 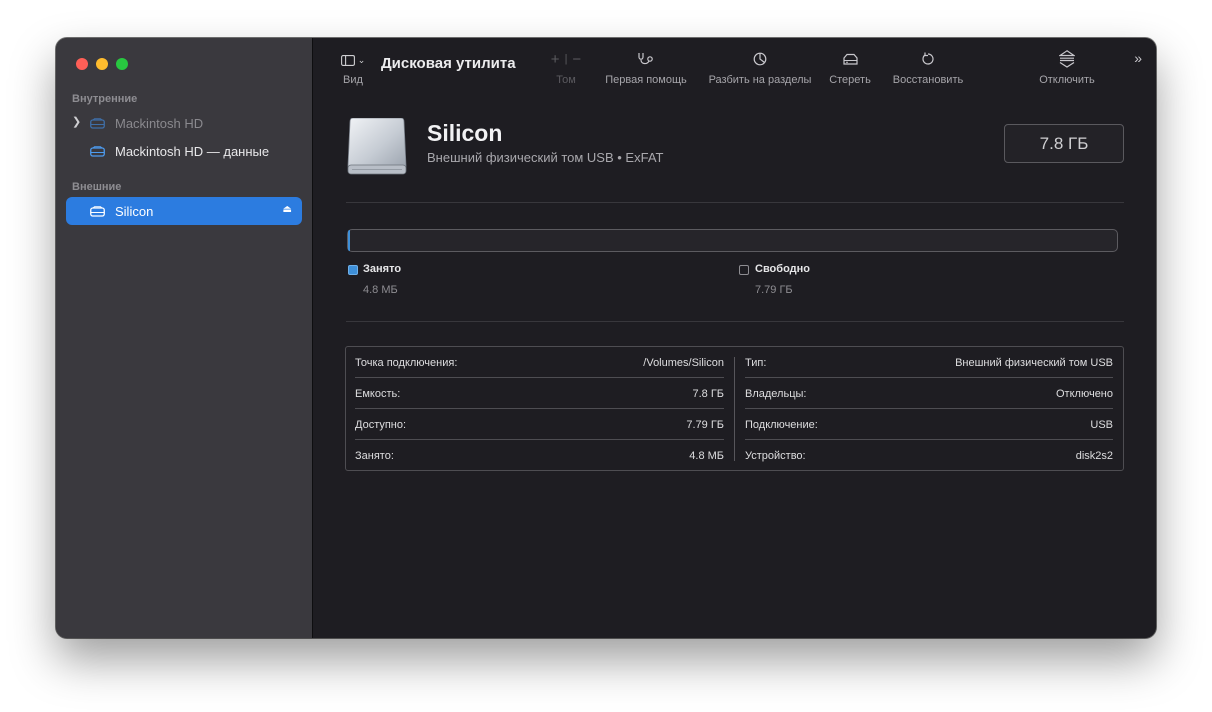 I want to click on volume-button: + | − Том, so click(x=566, y=68).